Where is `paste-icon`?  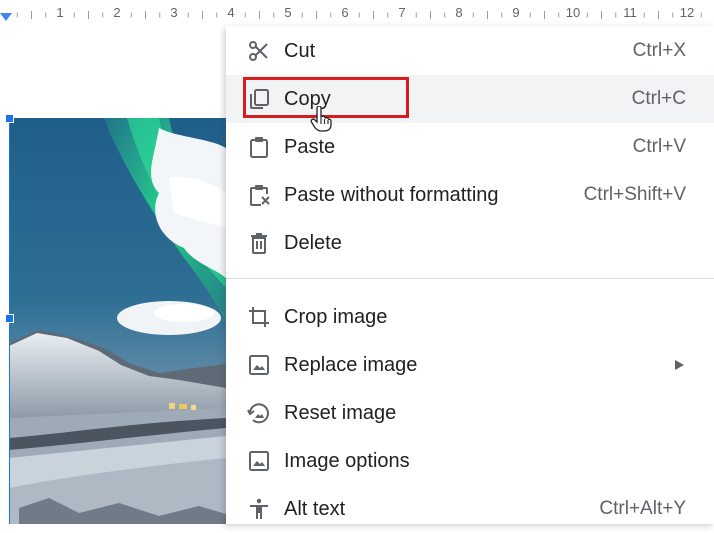
paste-icon is located at coordinates (259, 147).